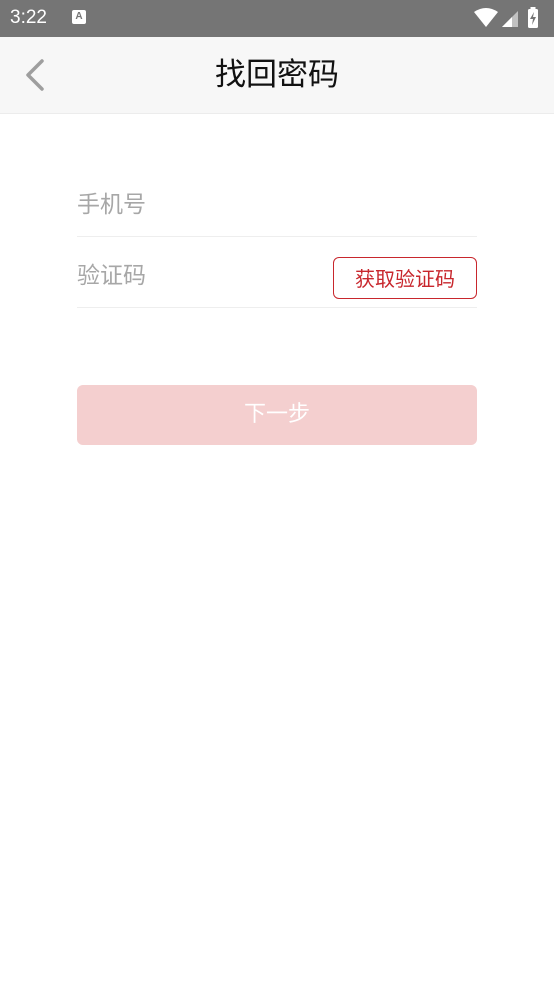 This screenshot has height=985, width=554. Describe the element at coordinates (510, 19) in the screenshot. I see `cell-signal-icon` at that location.